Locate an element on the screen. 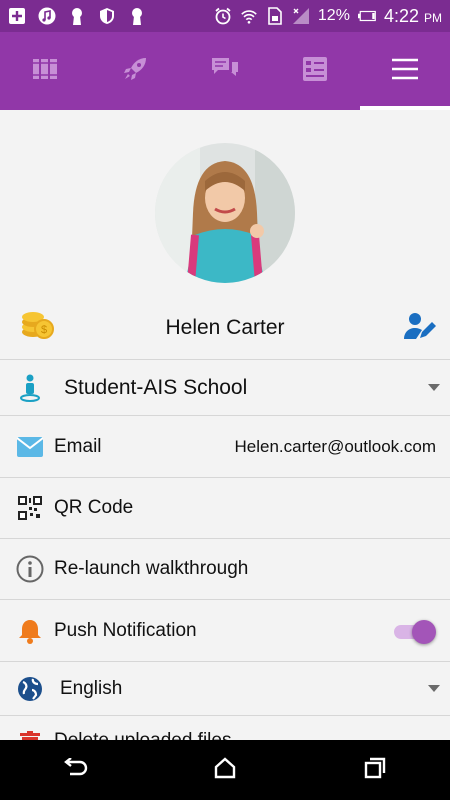  home-icon is located at coordinates (225, 770).